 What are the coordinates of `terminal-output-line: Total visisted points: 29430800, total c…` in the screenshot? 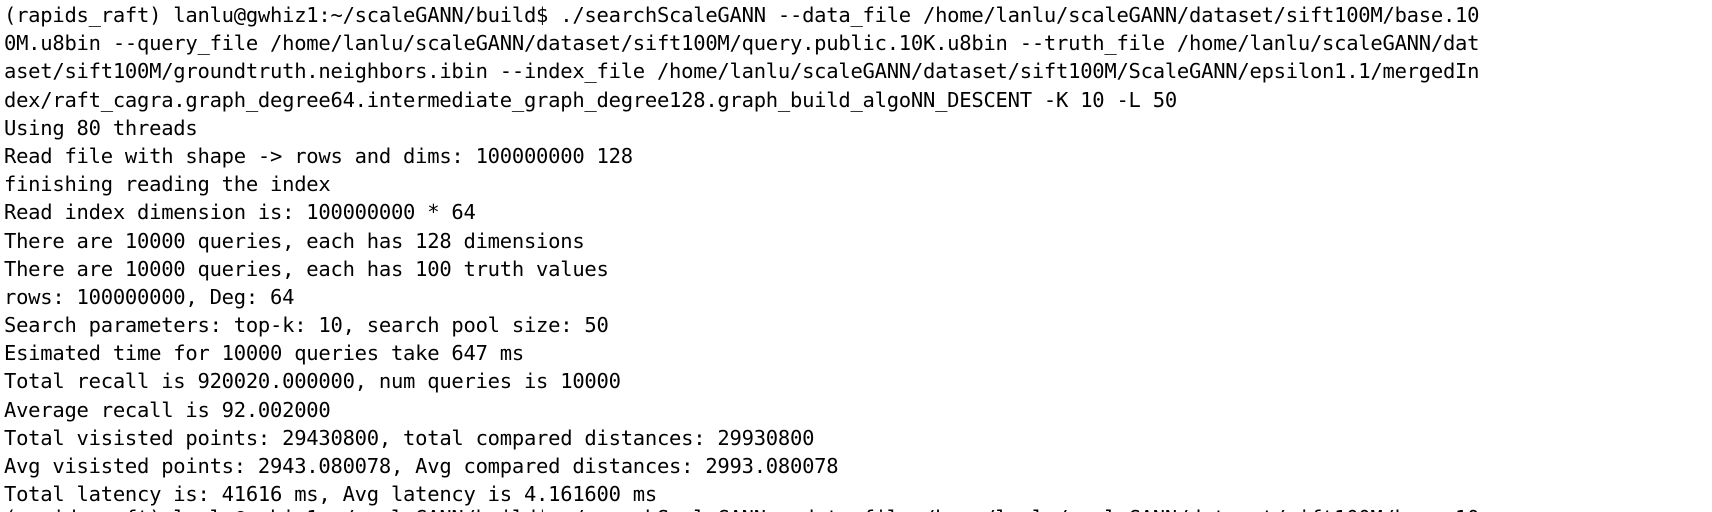 It's located at (409, 437).